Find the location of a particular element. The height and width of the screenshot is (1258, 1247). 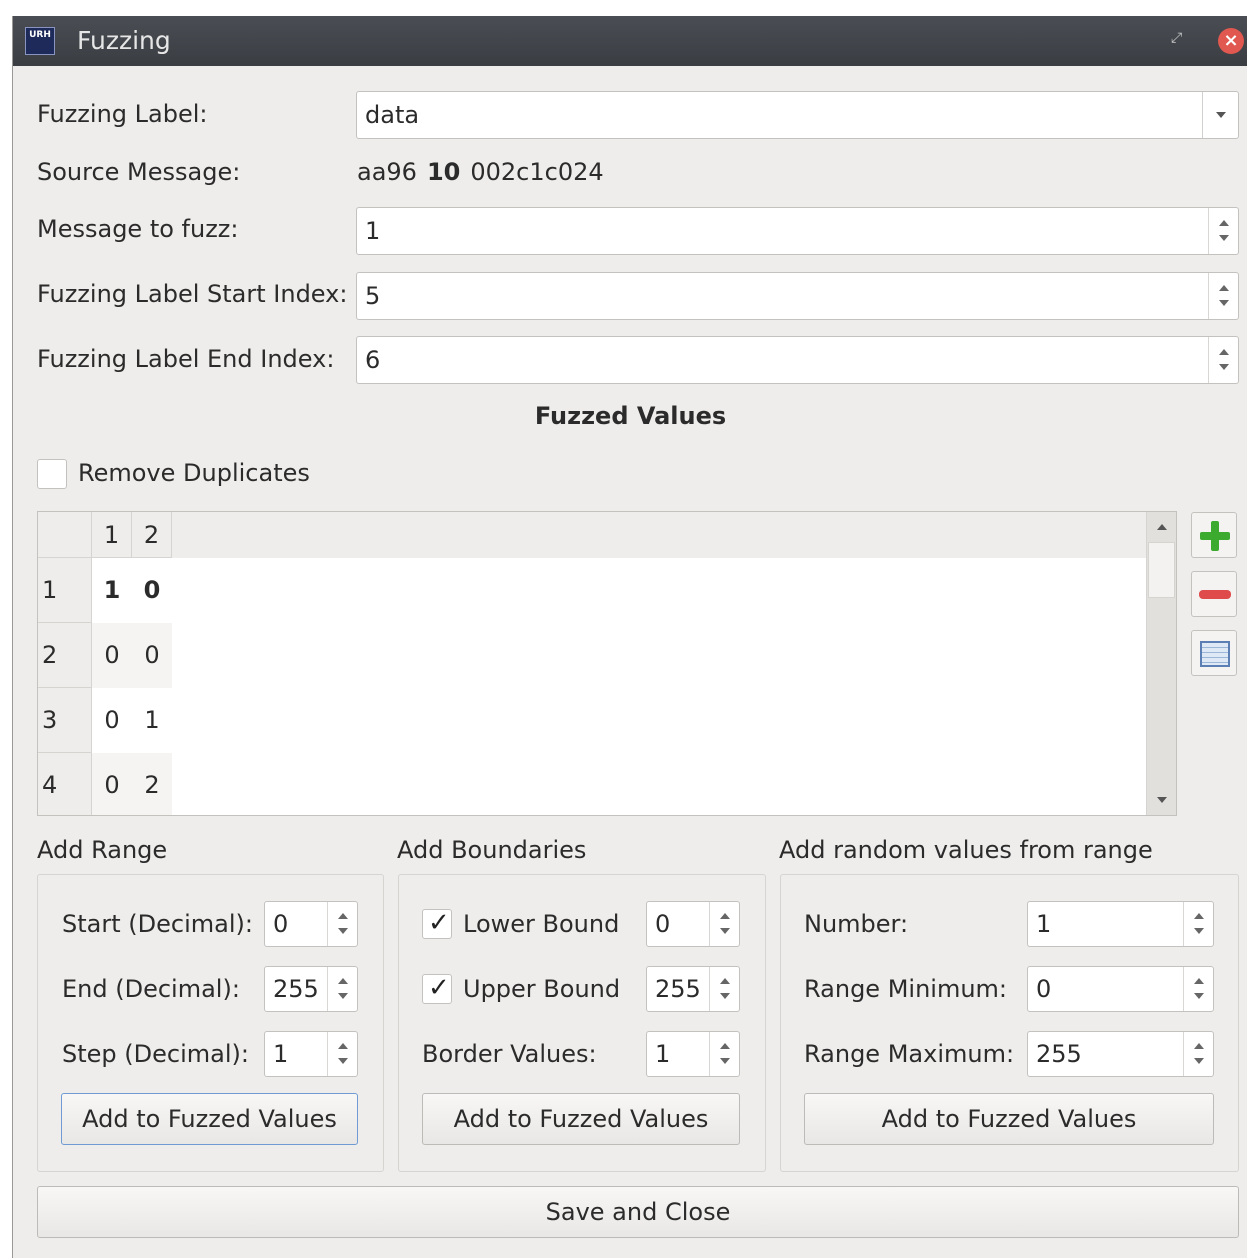

fuzzed-values-title: Fuzzed Values is located at coordinates (630, 416).